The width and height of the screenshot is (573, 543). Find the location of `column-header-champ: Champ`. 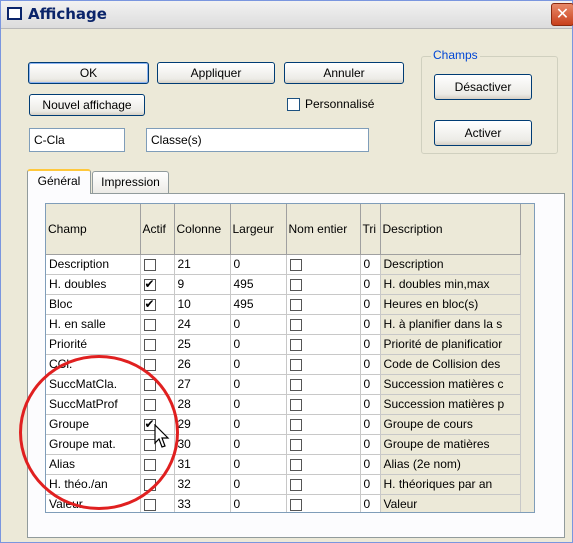

column-header-champ: Champ is located at coordinates (93, 229).